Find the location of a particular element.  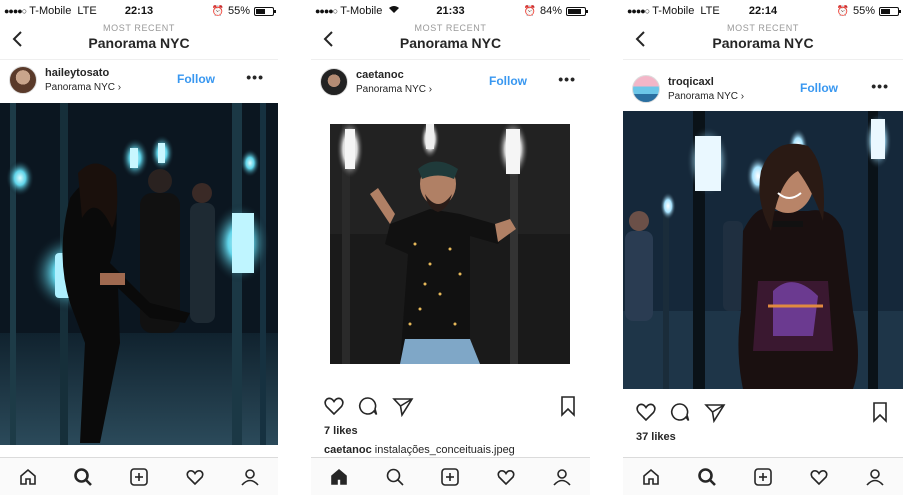

post-header: haileytosato Panorama NYC › Follow ••• is located at coordinates (139, 80).